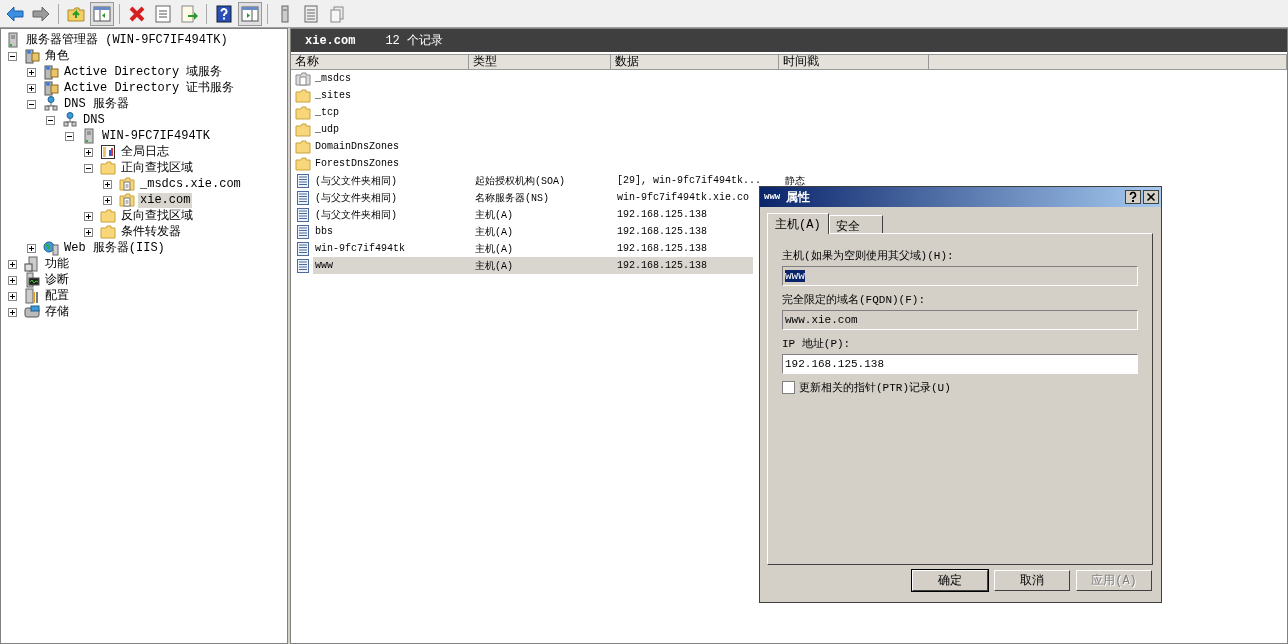 The width and height of the screenshot is (1288, 644). I want to click on record-name: DomainDnsZones, so click(357, 146).